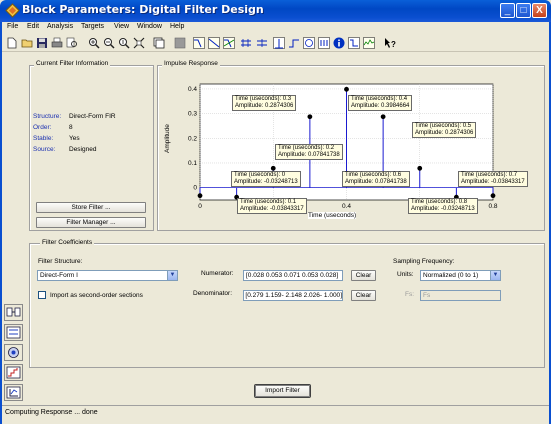 The height and width of the screenshot is (424, 551). Describe the element at coordinates (195, 188) in the screenshot. I see `y-tick-label: 0` at that location.